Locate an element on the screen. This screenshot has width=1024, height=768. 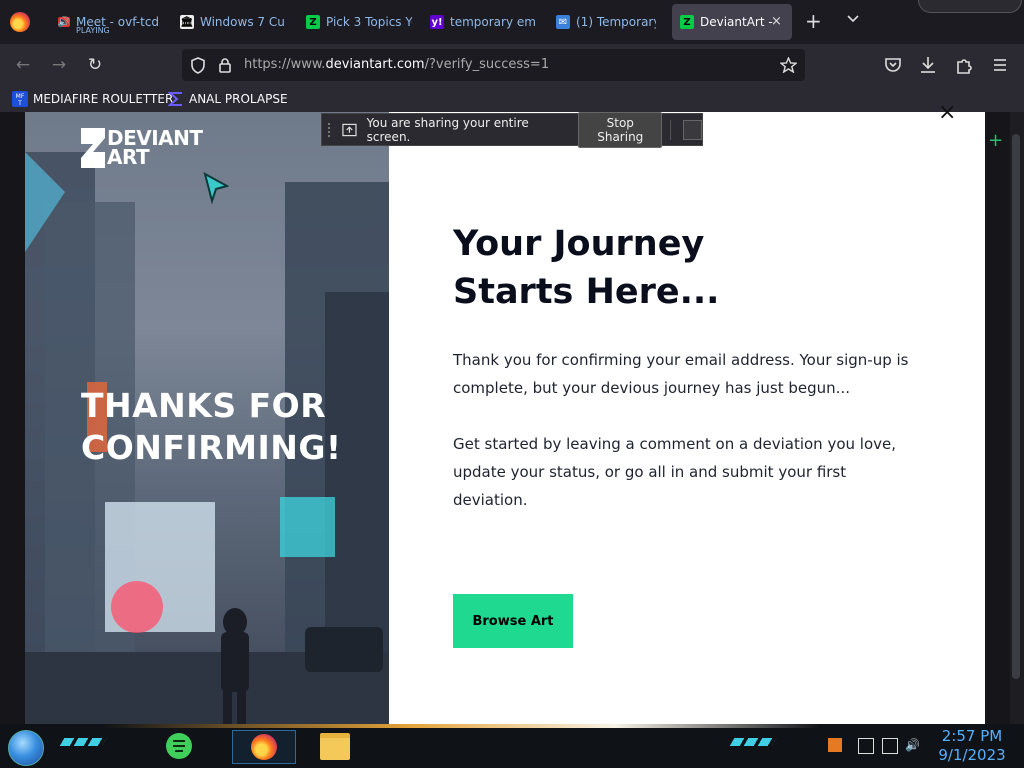
tab-meet: 🔊 Meet - ovf-tcd PLAYING is located at coordinates (108, 22).